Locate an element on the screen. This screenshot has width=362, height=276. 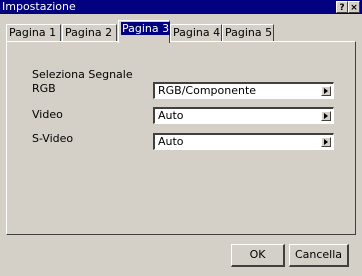
tab-pagina-2: Pagina 2 is located at coordinates (89, 33).